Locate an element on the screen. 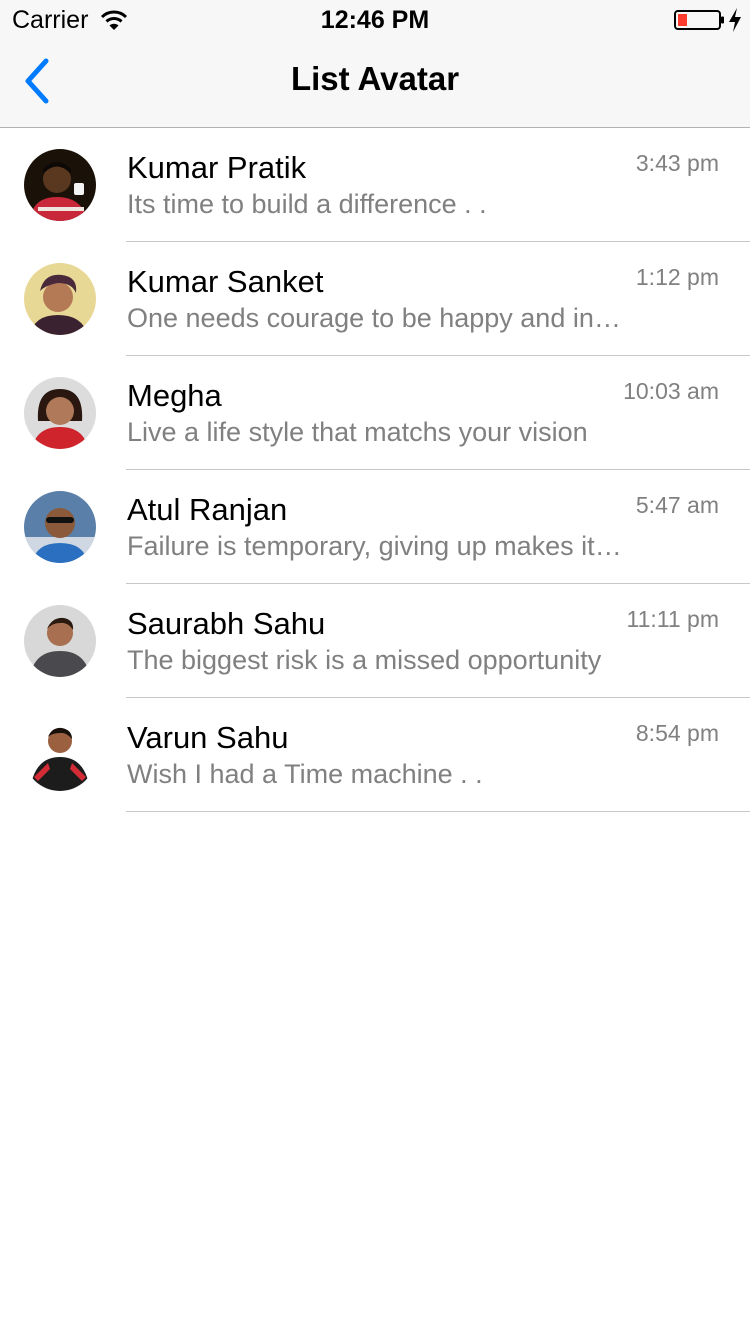 The width and height of the screenshot is (750, 1334). status-bar: Carrier 12:46 PM is located at coordinates (375, 20).